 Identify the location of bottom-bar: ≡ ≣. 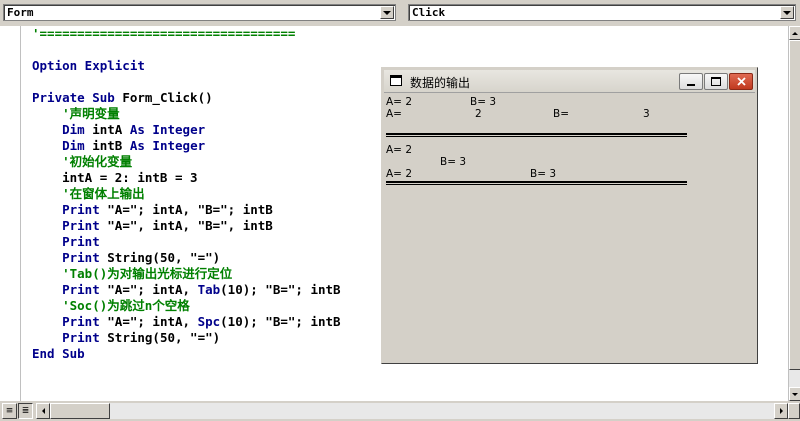
(400, 411).